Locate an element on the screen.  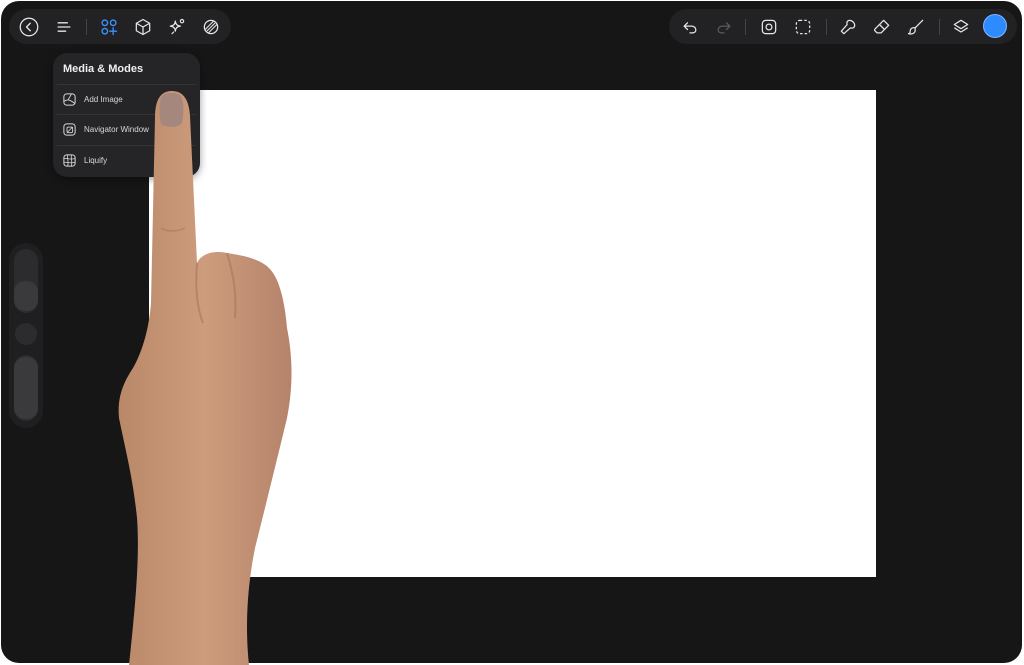
sidebar-sliders is located at coordinates (26, 335).